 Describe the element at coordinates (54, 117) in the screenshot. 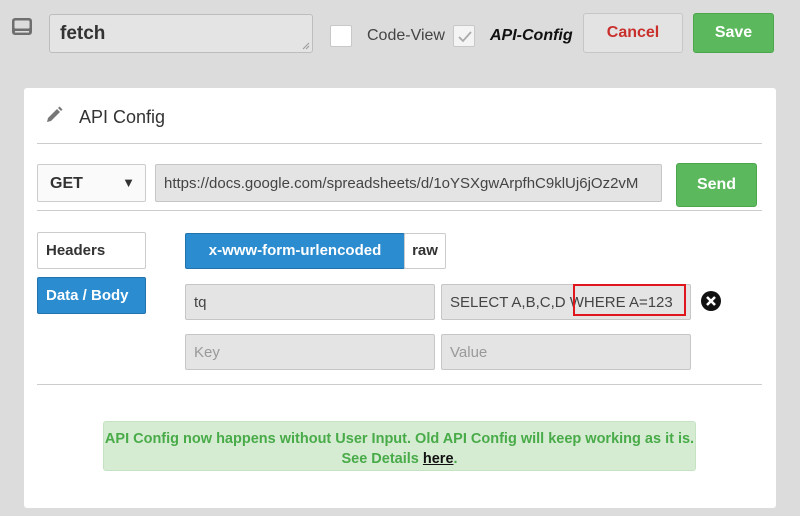

I see `pencil-icon` at that location.